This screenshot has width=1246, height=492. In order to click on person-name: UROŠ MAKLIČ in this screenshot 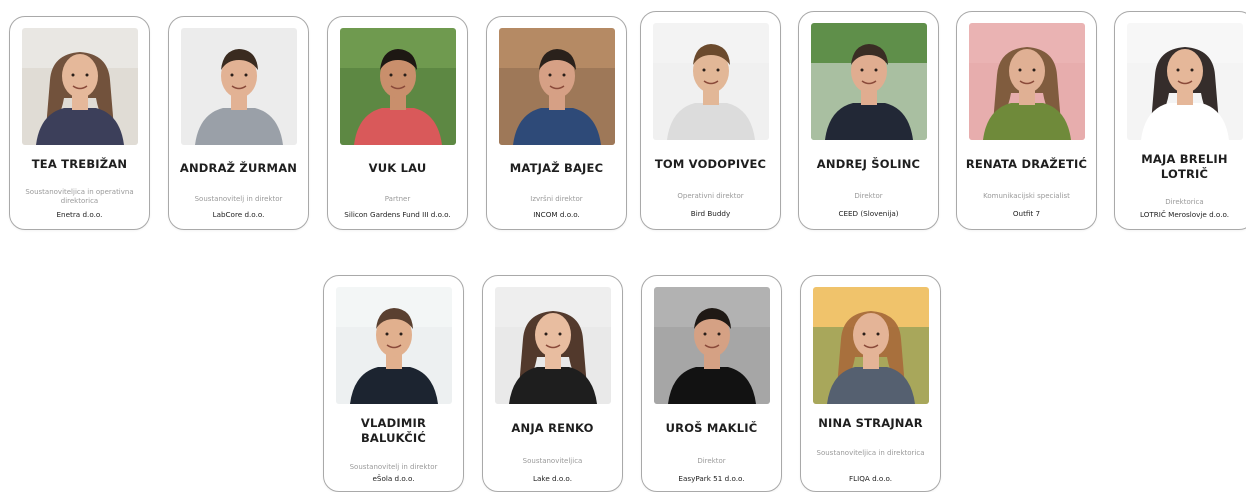, I will do `click(711, 428)`.